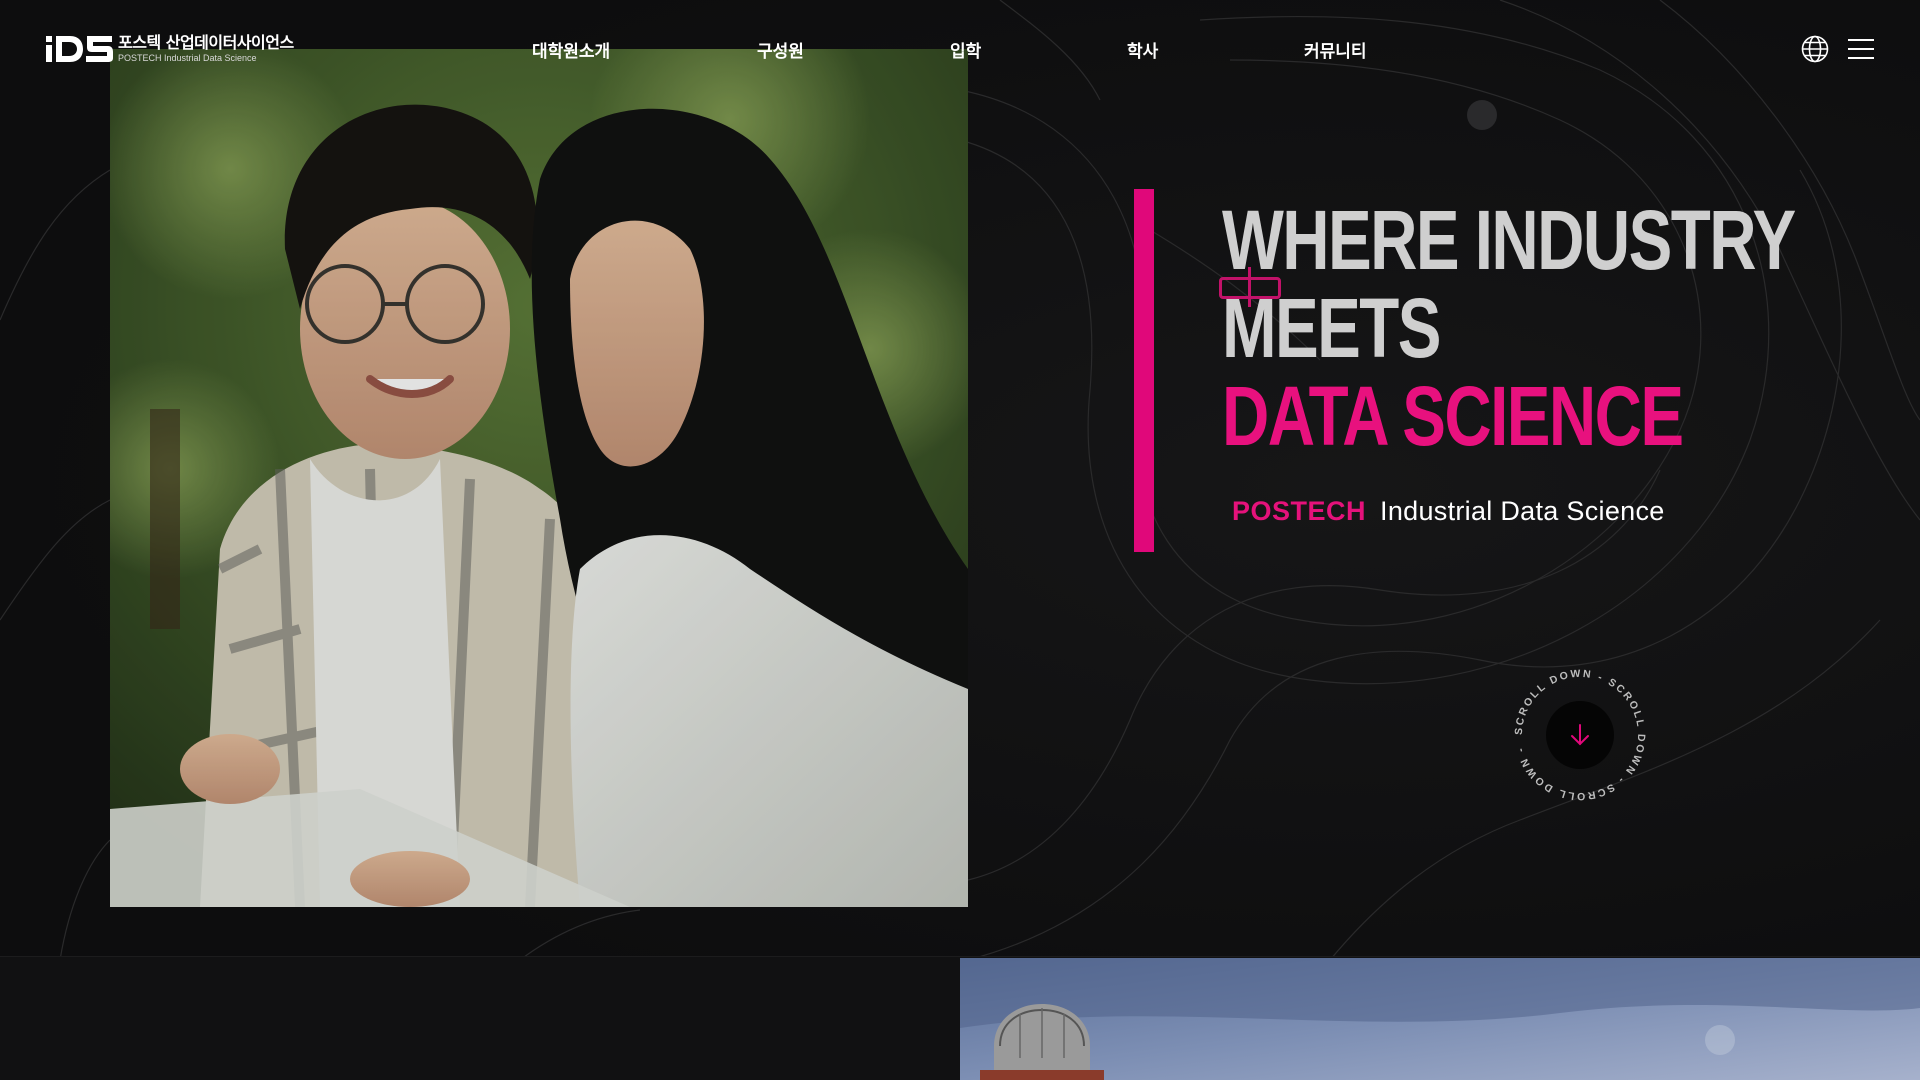  What do you see at coordinates (79, 49) in the screenshot?
I see `ids-logo-mark` at bounding box center [79, 49].